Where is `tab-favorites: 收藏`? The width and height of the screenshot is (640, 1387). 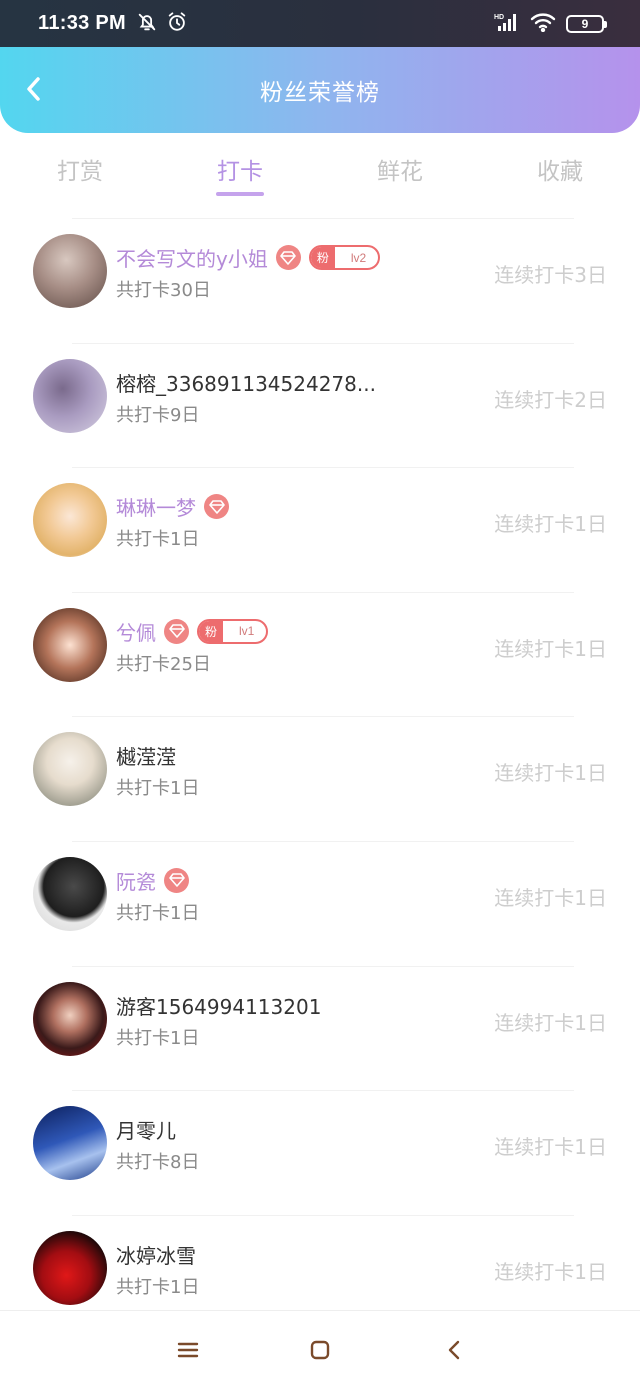
tab-favorites: 收藏 is located at coordinates (560, 171).